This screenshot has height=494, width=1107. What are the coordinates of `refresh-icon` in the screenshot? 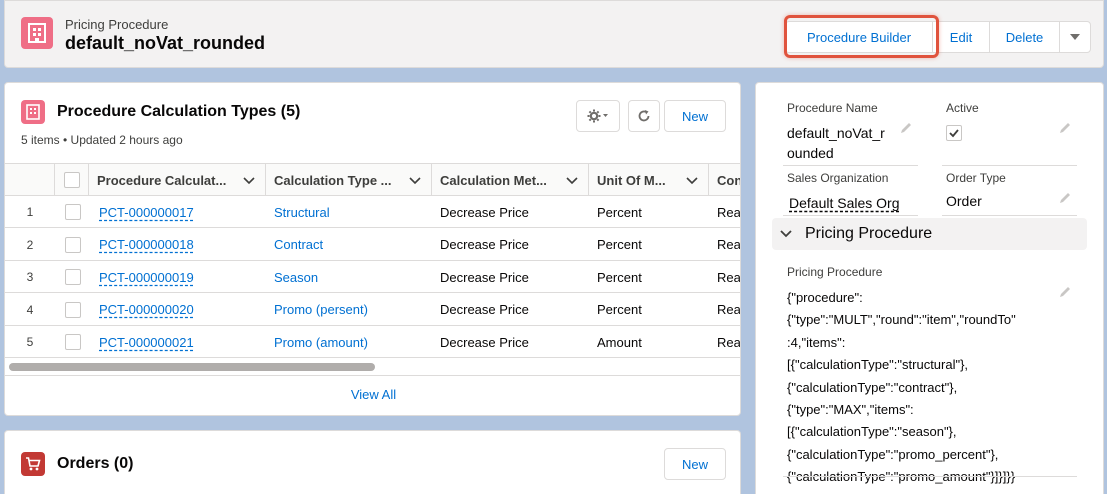 It's located at (644, 116).